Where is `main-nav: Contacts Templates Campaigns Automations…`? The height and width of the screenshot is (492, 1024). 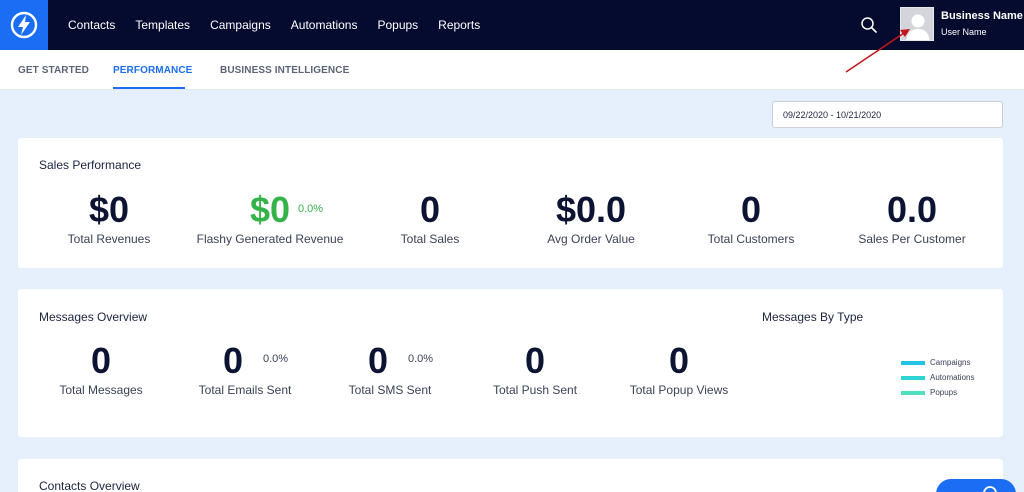 main-nav: Contacts Templates Campaigns Automations… is located at coordinates (274, 25).